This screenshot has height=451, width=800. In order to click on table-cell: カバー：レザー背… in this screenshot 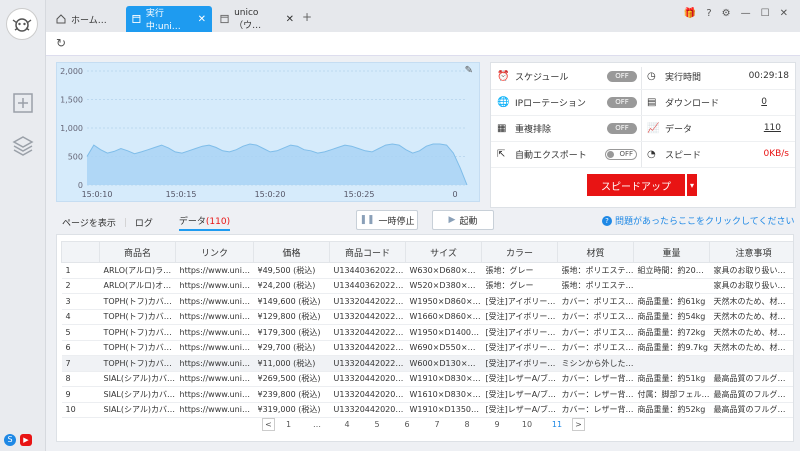, I will do `click(595, 394)`.